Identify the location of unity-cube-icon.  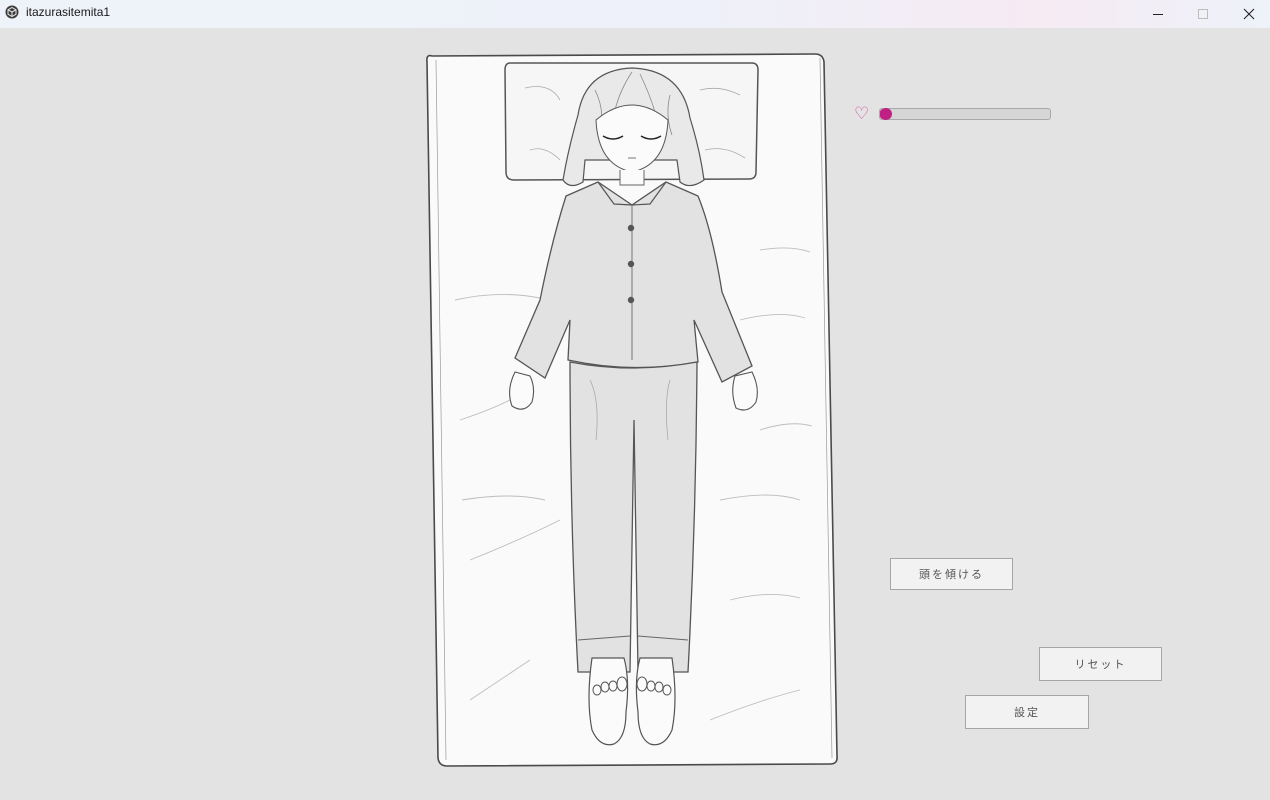
(12, 12).